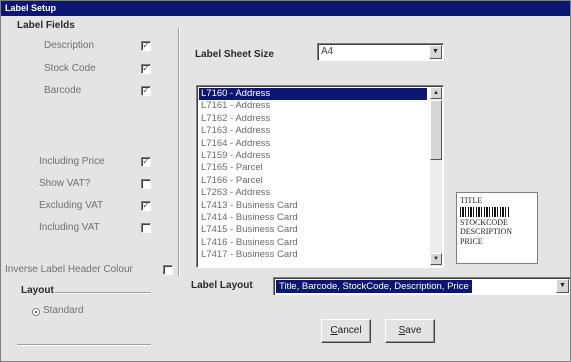 The width and height of the screenshot is (571, 362). Describe the element at coordinates (327, 51) in the screenshot. I see `label-sheet-size-value: A4` at that location.